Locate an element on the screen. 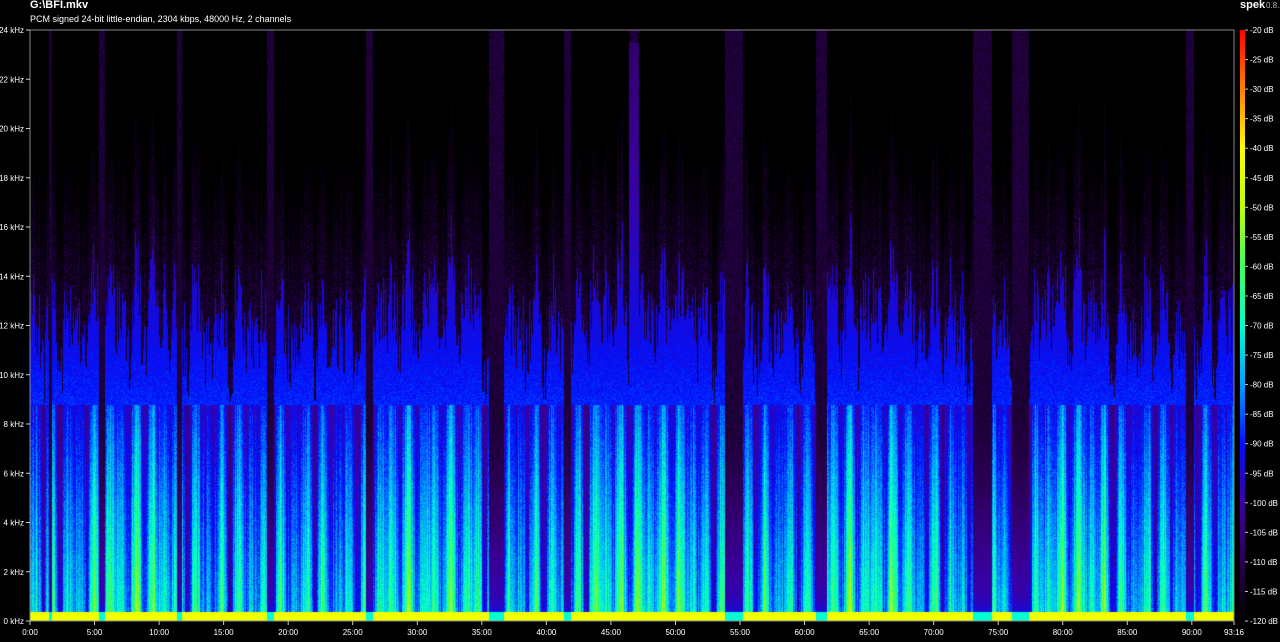 Image resolution: width=1280 pixels, height=642 pixels. y-tick-label: 12 kHz is located at coordinates (12, 326).